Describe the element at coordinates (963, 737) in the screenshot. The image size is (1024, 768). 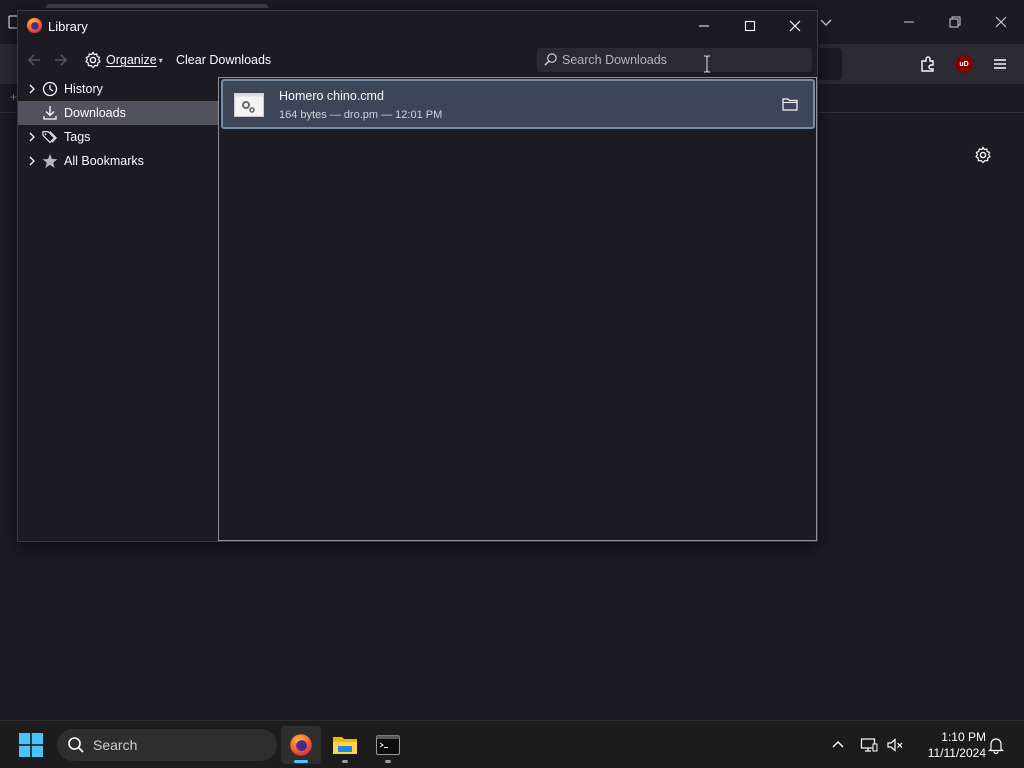
I see `clock-time: 1:10 PM` at that location.